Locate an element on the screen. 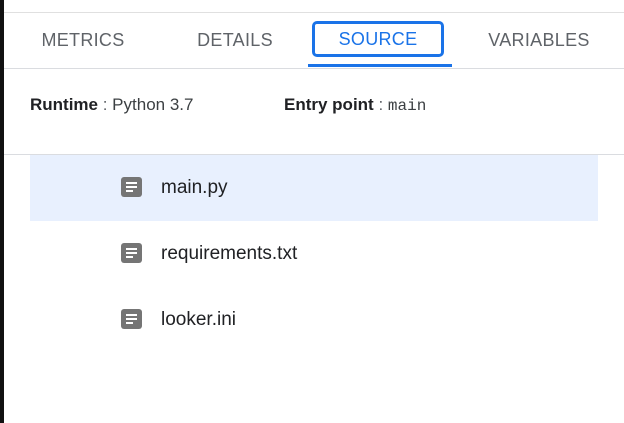 The height and width of the screenshot is (423, 624). runtime-info: Runtime : Python 3.7 is located at coordinates (111, 106).